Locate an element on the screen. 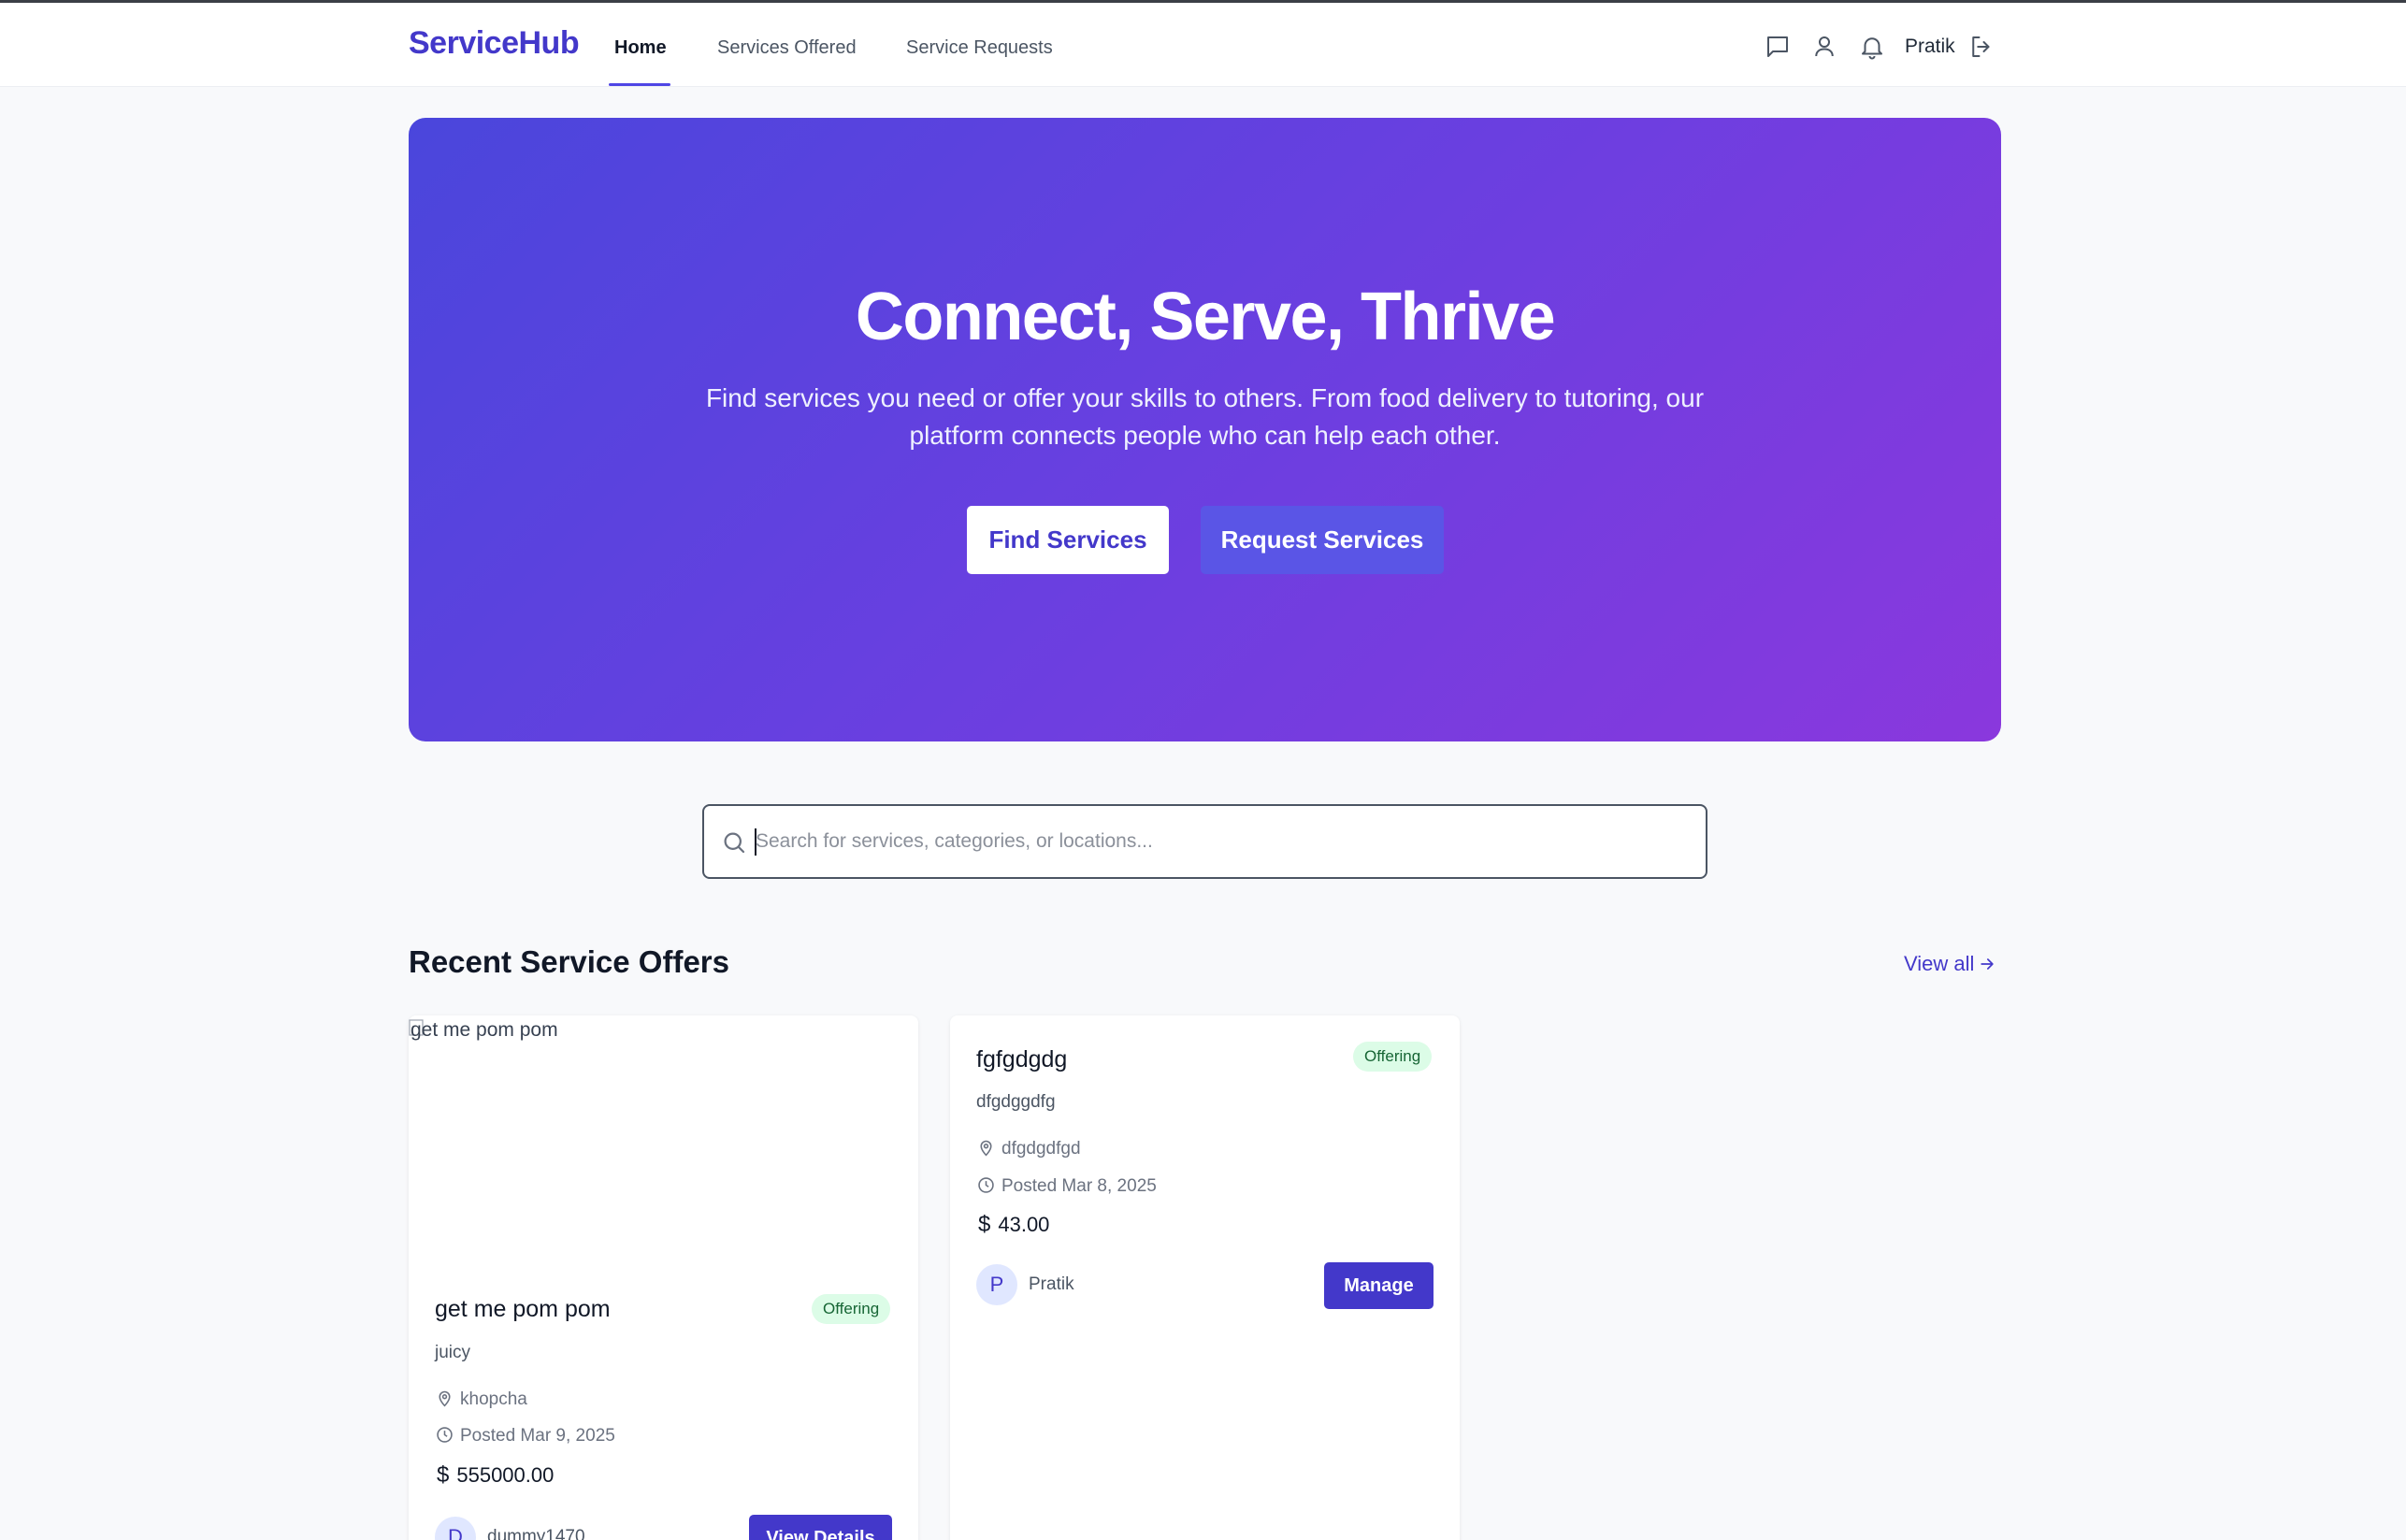  card-price: $555000.00 is located at coordinates (495, 1475).